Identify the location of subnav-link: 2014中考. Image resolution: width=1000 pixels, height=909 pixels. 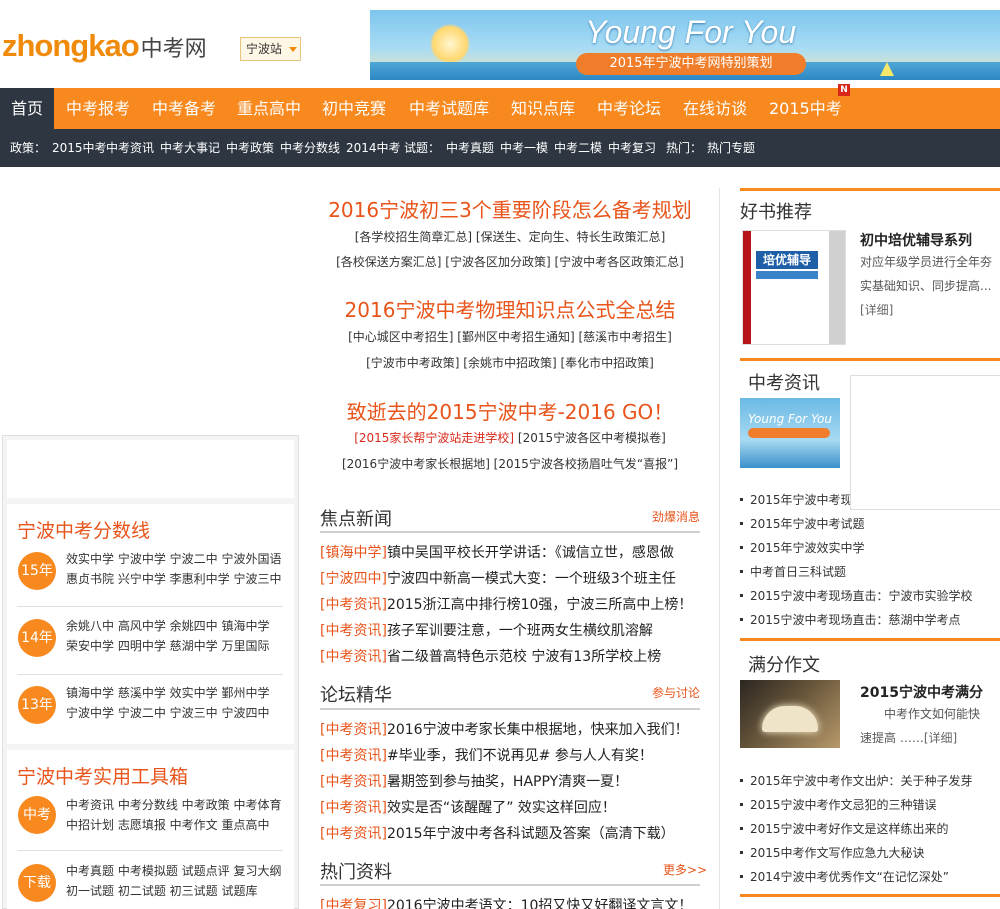
(373, 148).